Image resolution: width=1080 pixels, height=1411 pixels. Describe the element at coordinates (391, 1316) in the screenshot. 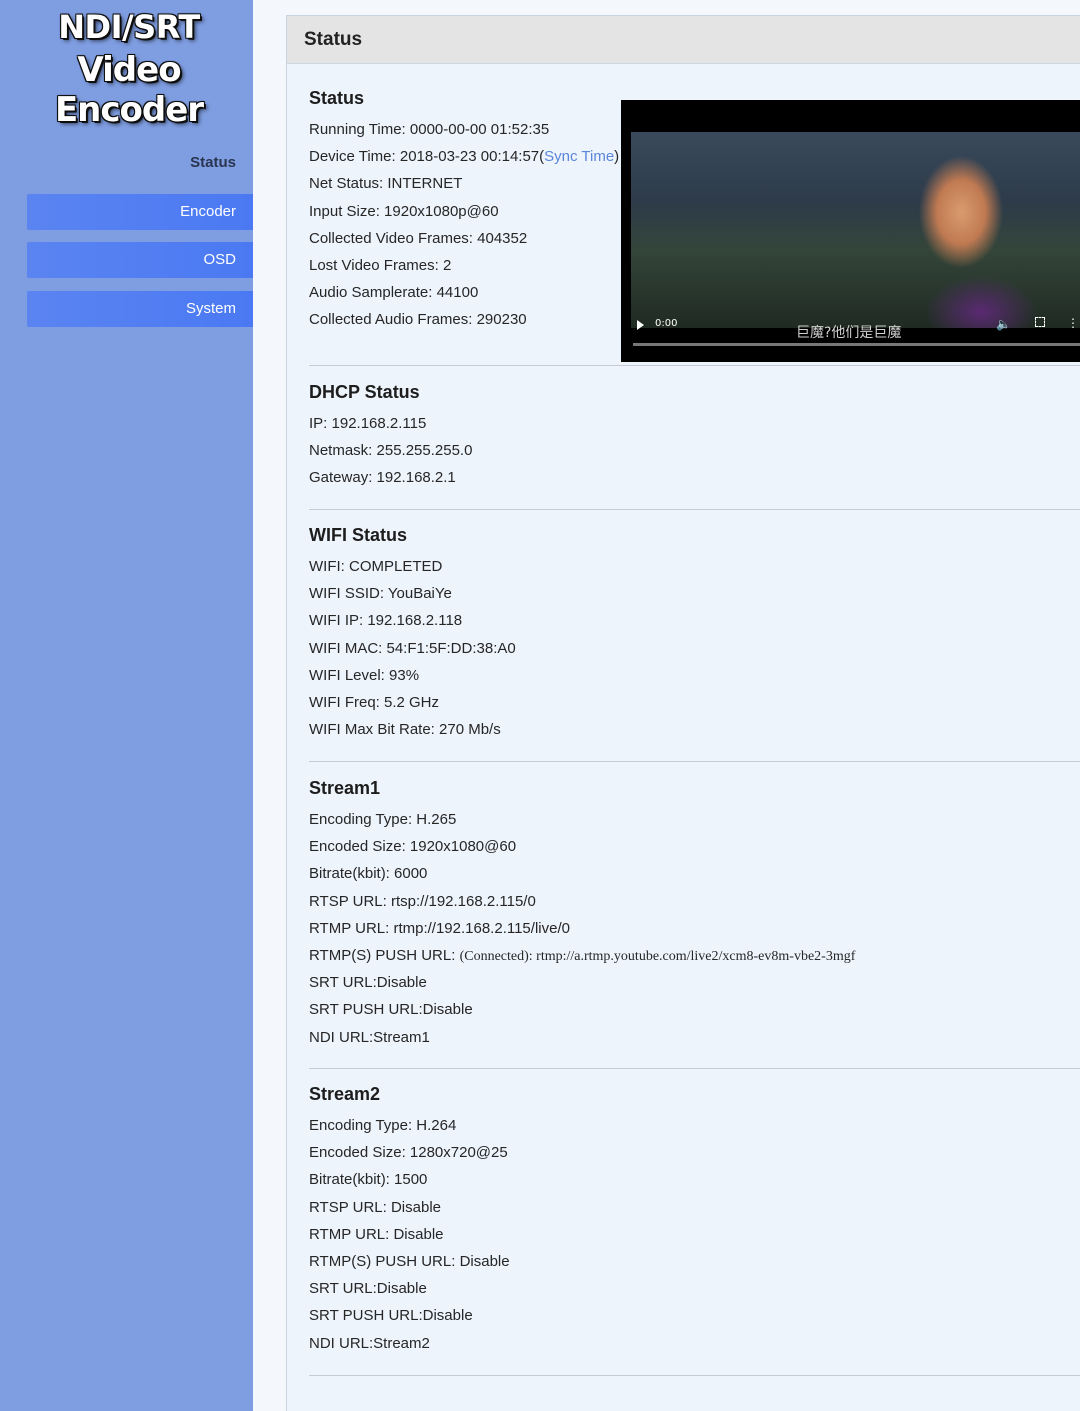

I see `stream2-srt-push-url: SRT PUSH URL:Disable` at that location.